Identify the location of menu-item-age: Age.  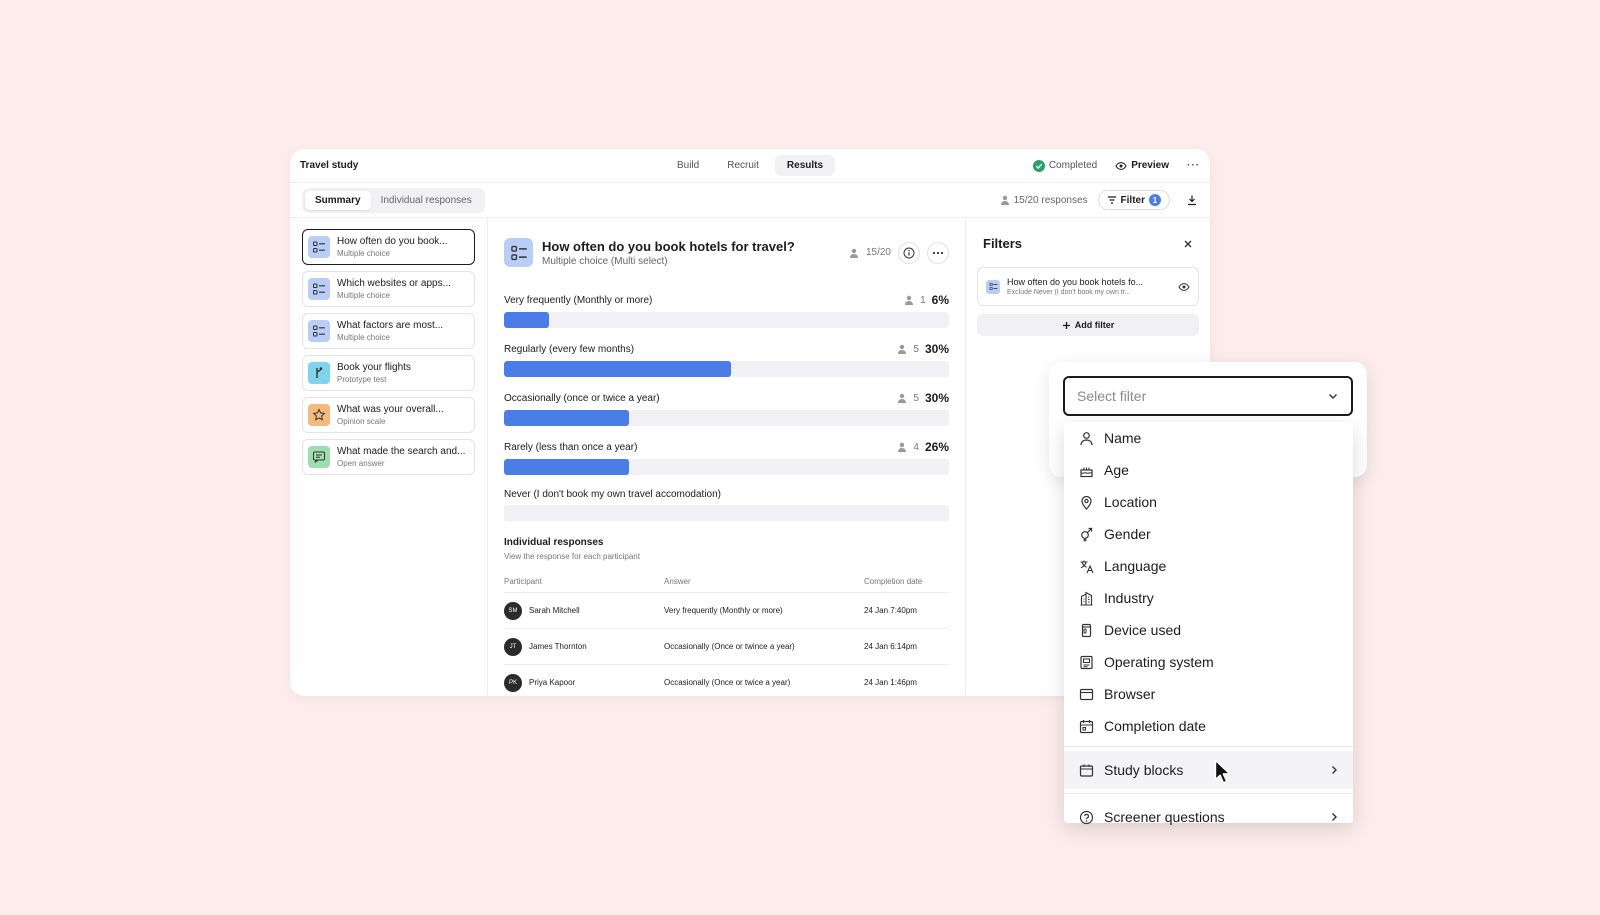
(1208, 470).